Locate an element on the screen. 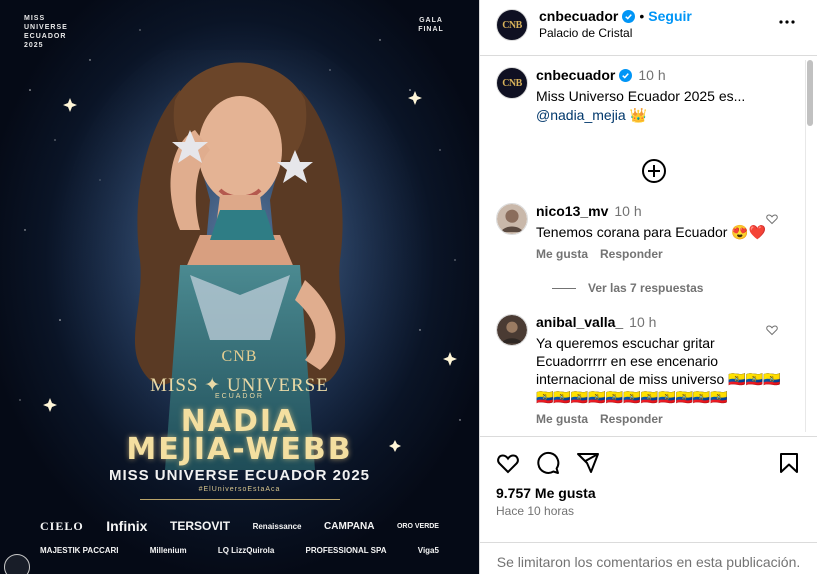  cnb-logo: CNB is located at coordinates (239, 356).